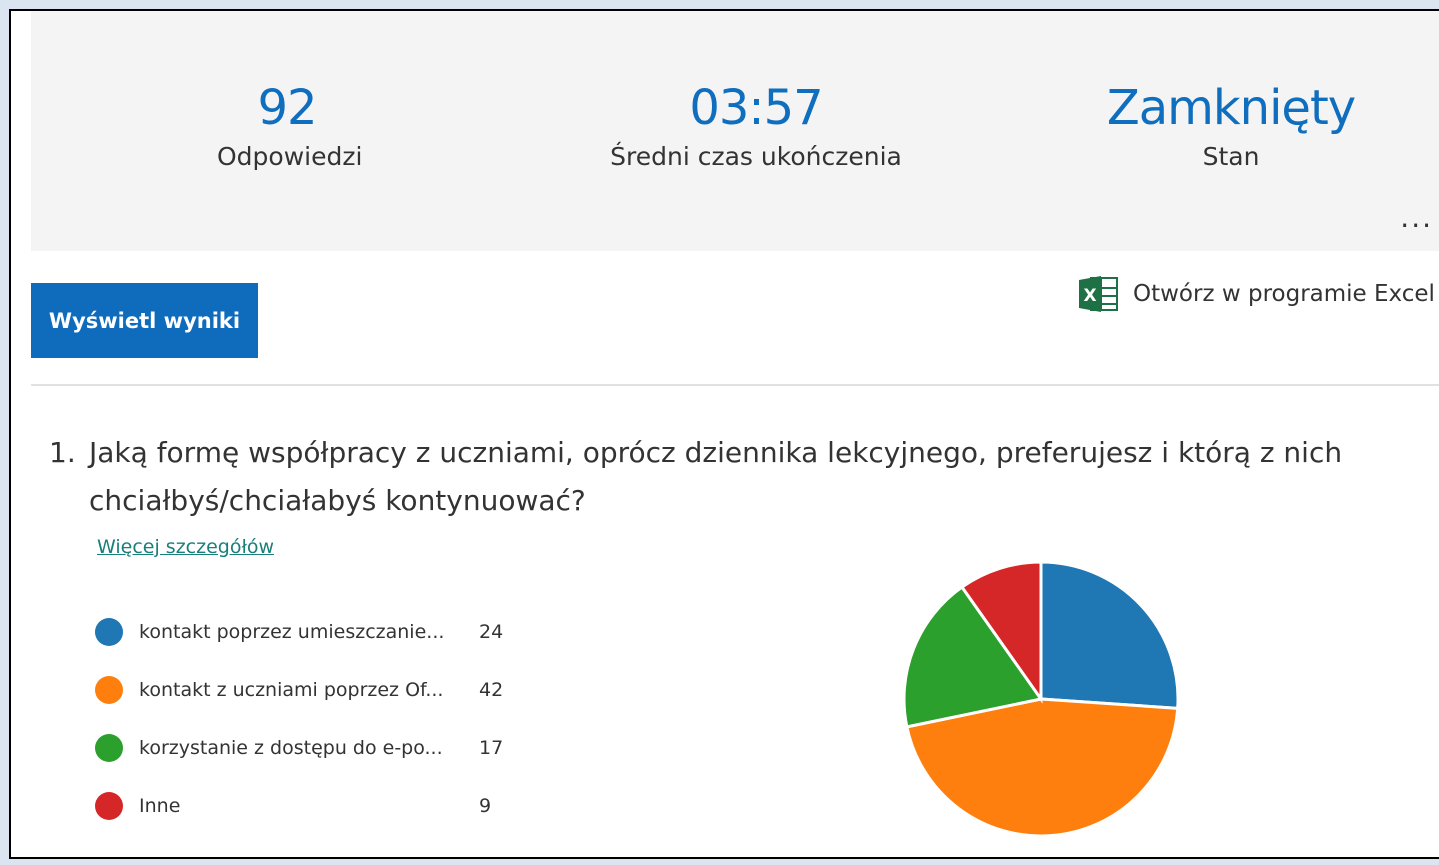 The width and height of the screenshot is (1439, 865). What do you see at coordinates (144, 320) in the screenshot?
I see `view-results-button: Wyświetl wyniki` at bounding box center [144, 320].